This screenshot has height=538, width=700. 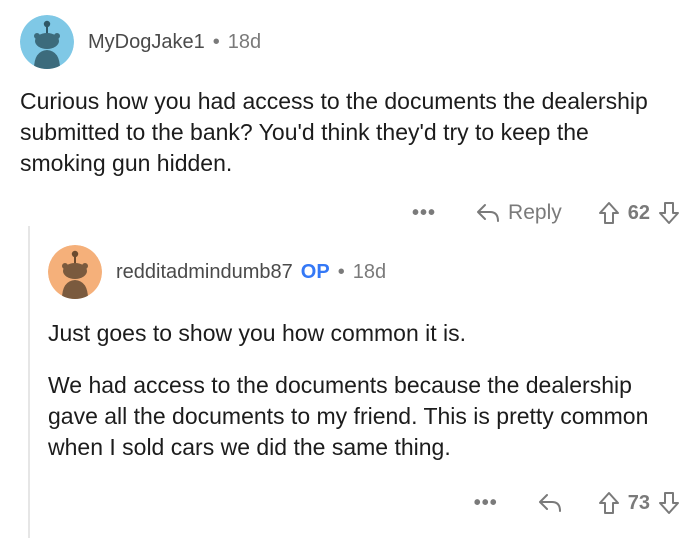 What do you see at coordinates (29, 382) in the screenshot?
I see `thread-line` at bounding box center [29, 382].